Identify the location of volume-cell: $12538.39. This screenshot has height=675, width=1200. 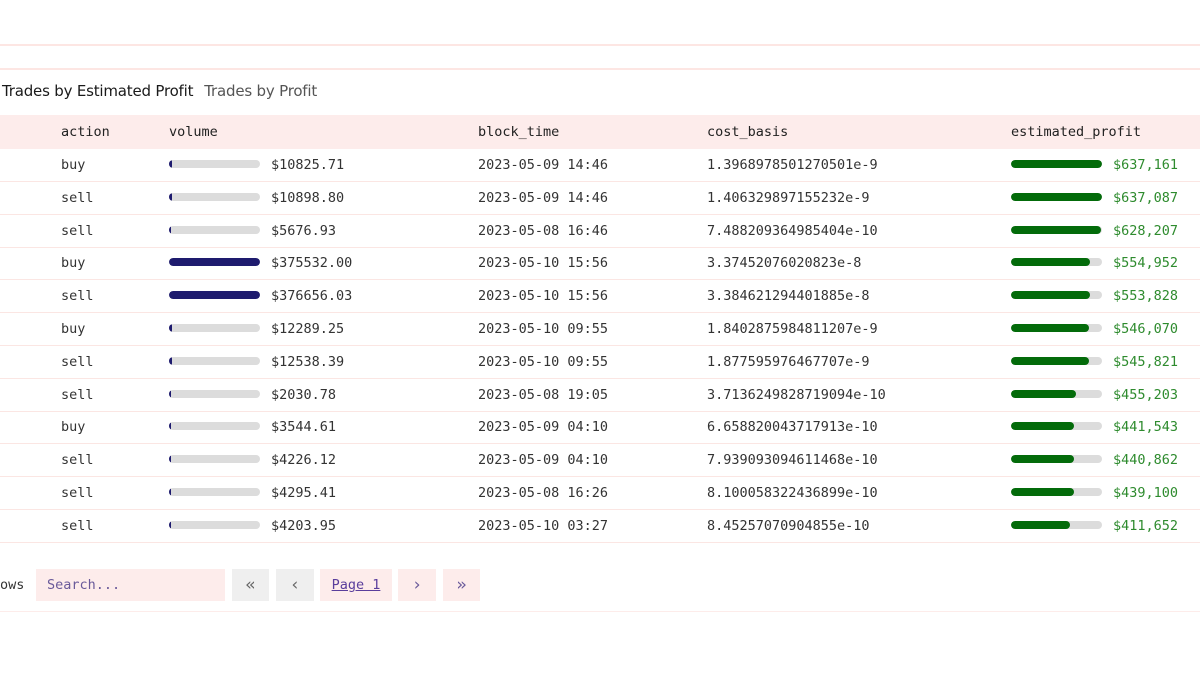
(308, 361).